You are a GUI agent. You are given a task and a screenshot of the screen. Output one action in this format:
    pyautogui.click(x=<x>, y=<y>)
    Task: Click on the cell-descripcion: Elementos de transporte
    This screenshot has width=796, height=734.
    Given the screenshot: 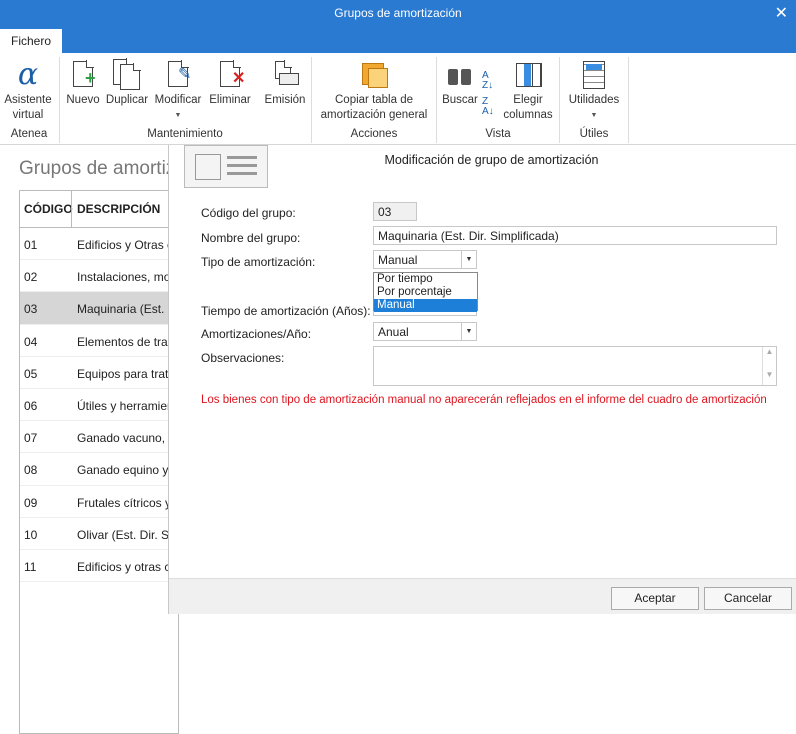 What is the action you would take?
    pyautogui.click(x=128, y=341)
    